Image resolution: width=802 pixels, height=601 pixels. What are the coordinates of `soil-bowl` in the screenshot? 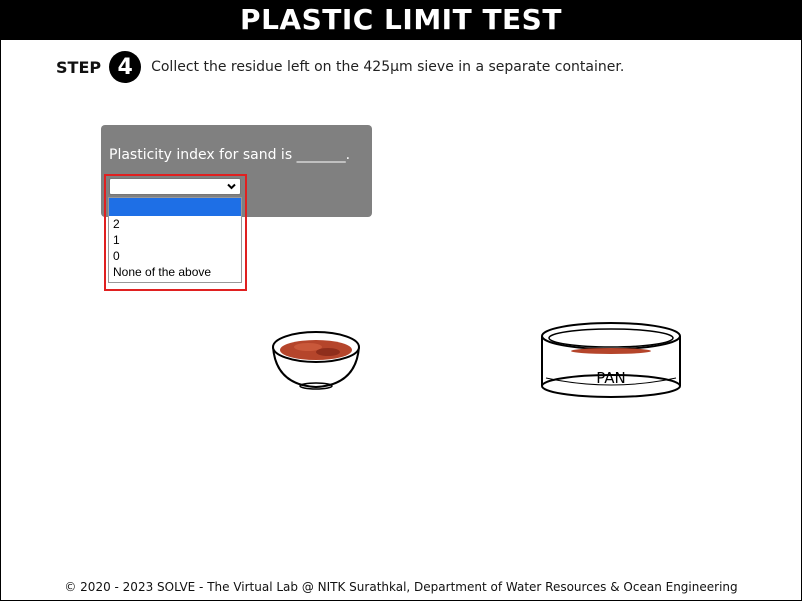 It's located at (318, 358).